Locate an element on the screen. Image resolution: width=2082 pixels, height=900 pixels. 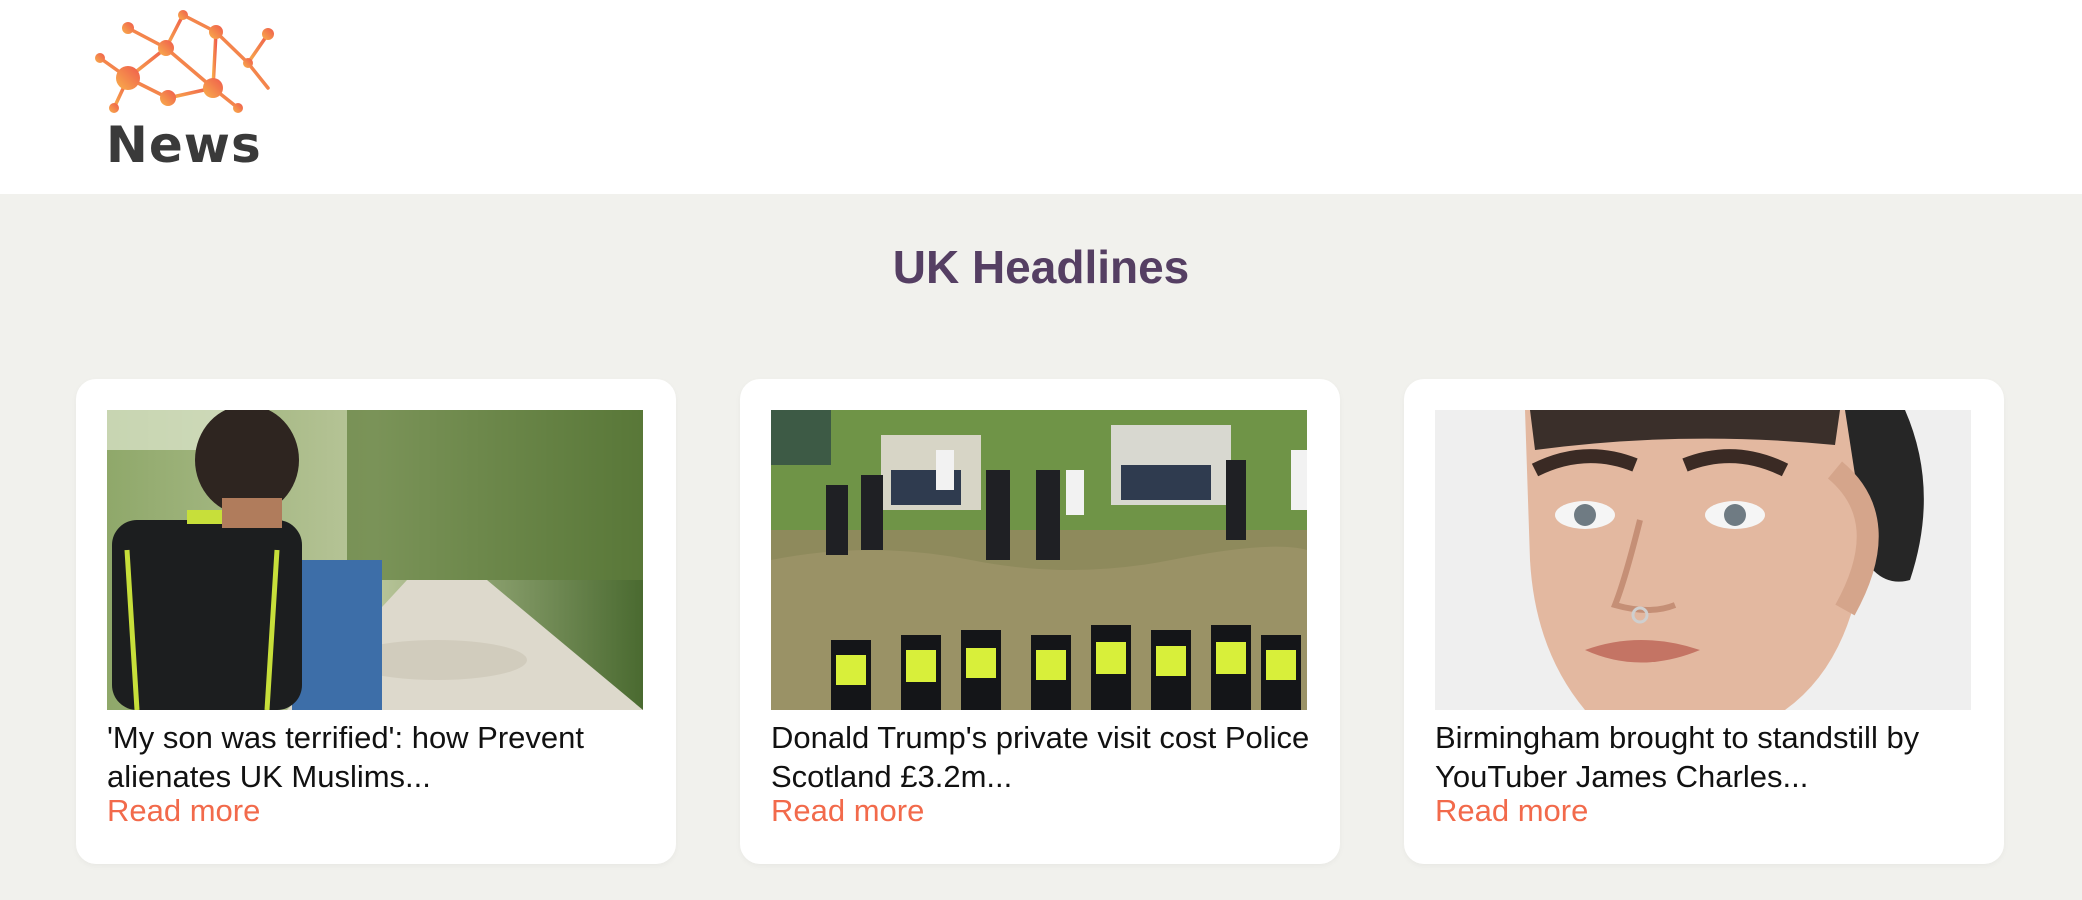
logo-text: News is located at coordinates (184, 145).